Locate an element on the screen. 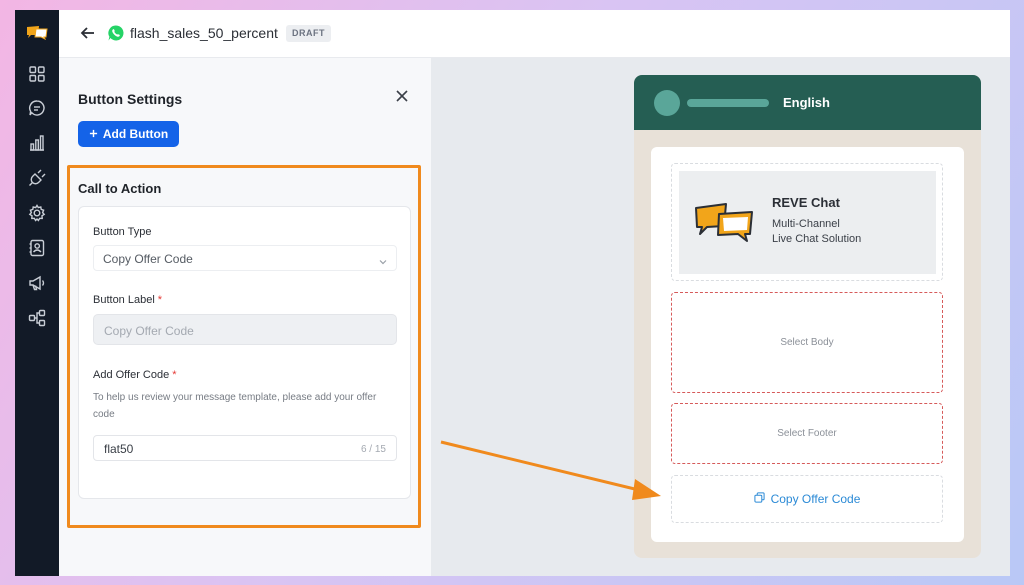  sidebar-rail is located at coordinates (37, 293).